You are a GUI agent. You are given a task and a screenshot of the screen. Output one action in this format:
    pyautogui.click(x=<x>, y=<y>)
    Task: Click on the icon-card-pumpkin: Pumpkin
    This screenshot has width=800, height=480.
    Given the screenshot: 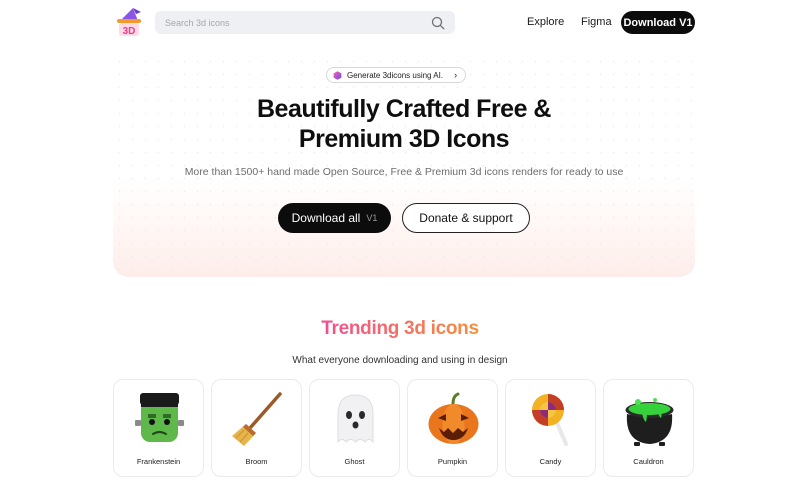 What is the action you would take?
    pyautogui.click(x=452, y=428)
    